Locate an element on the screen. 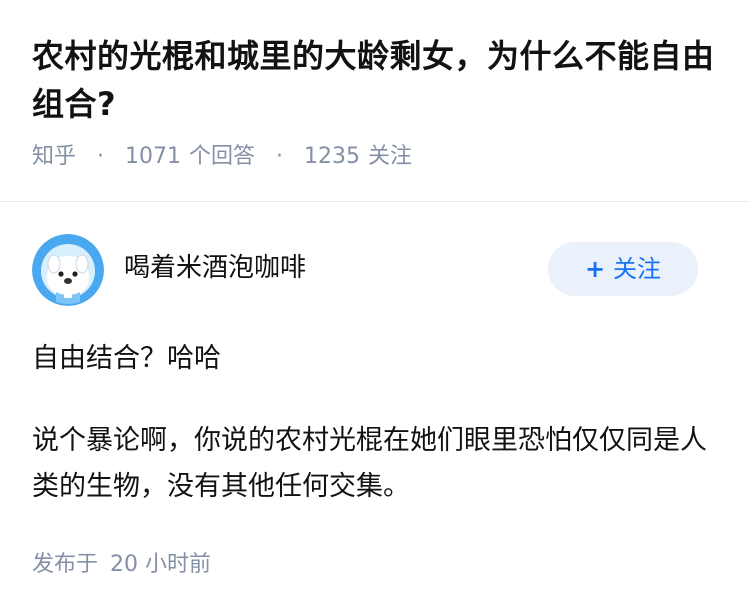  cartoon-dog-astronaut-icon is located at coordinates (68, 270).